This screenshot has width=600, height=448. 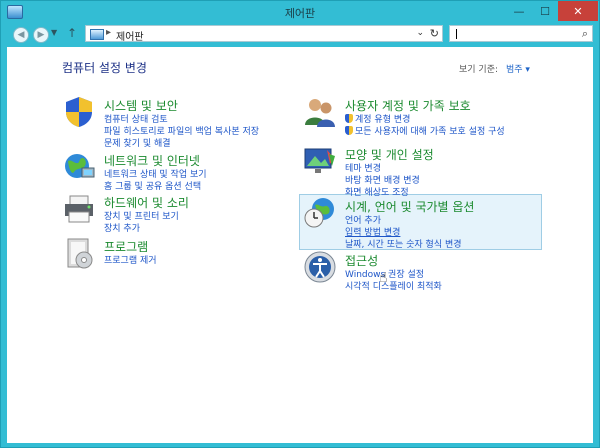 I want to click on shield-icon, so click(x=79, y=112).